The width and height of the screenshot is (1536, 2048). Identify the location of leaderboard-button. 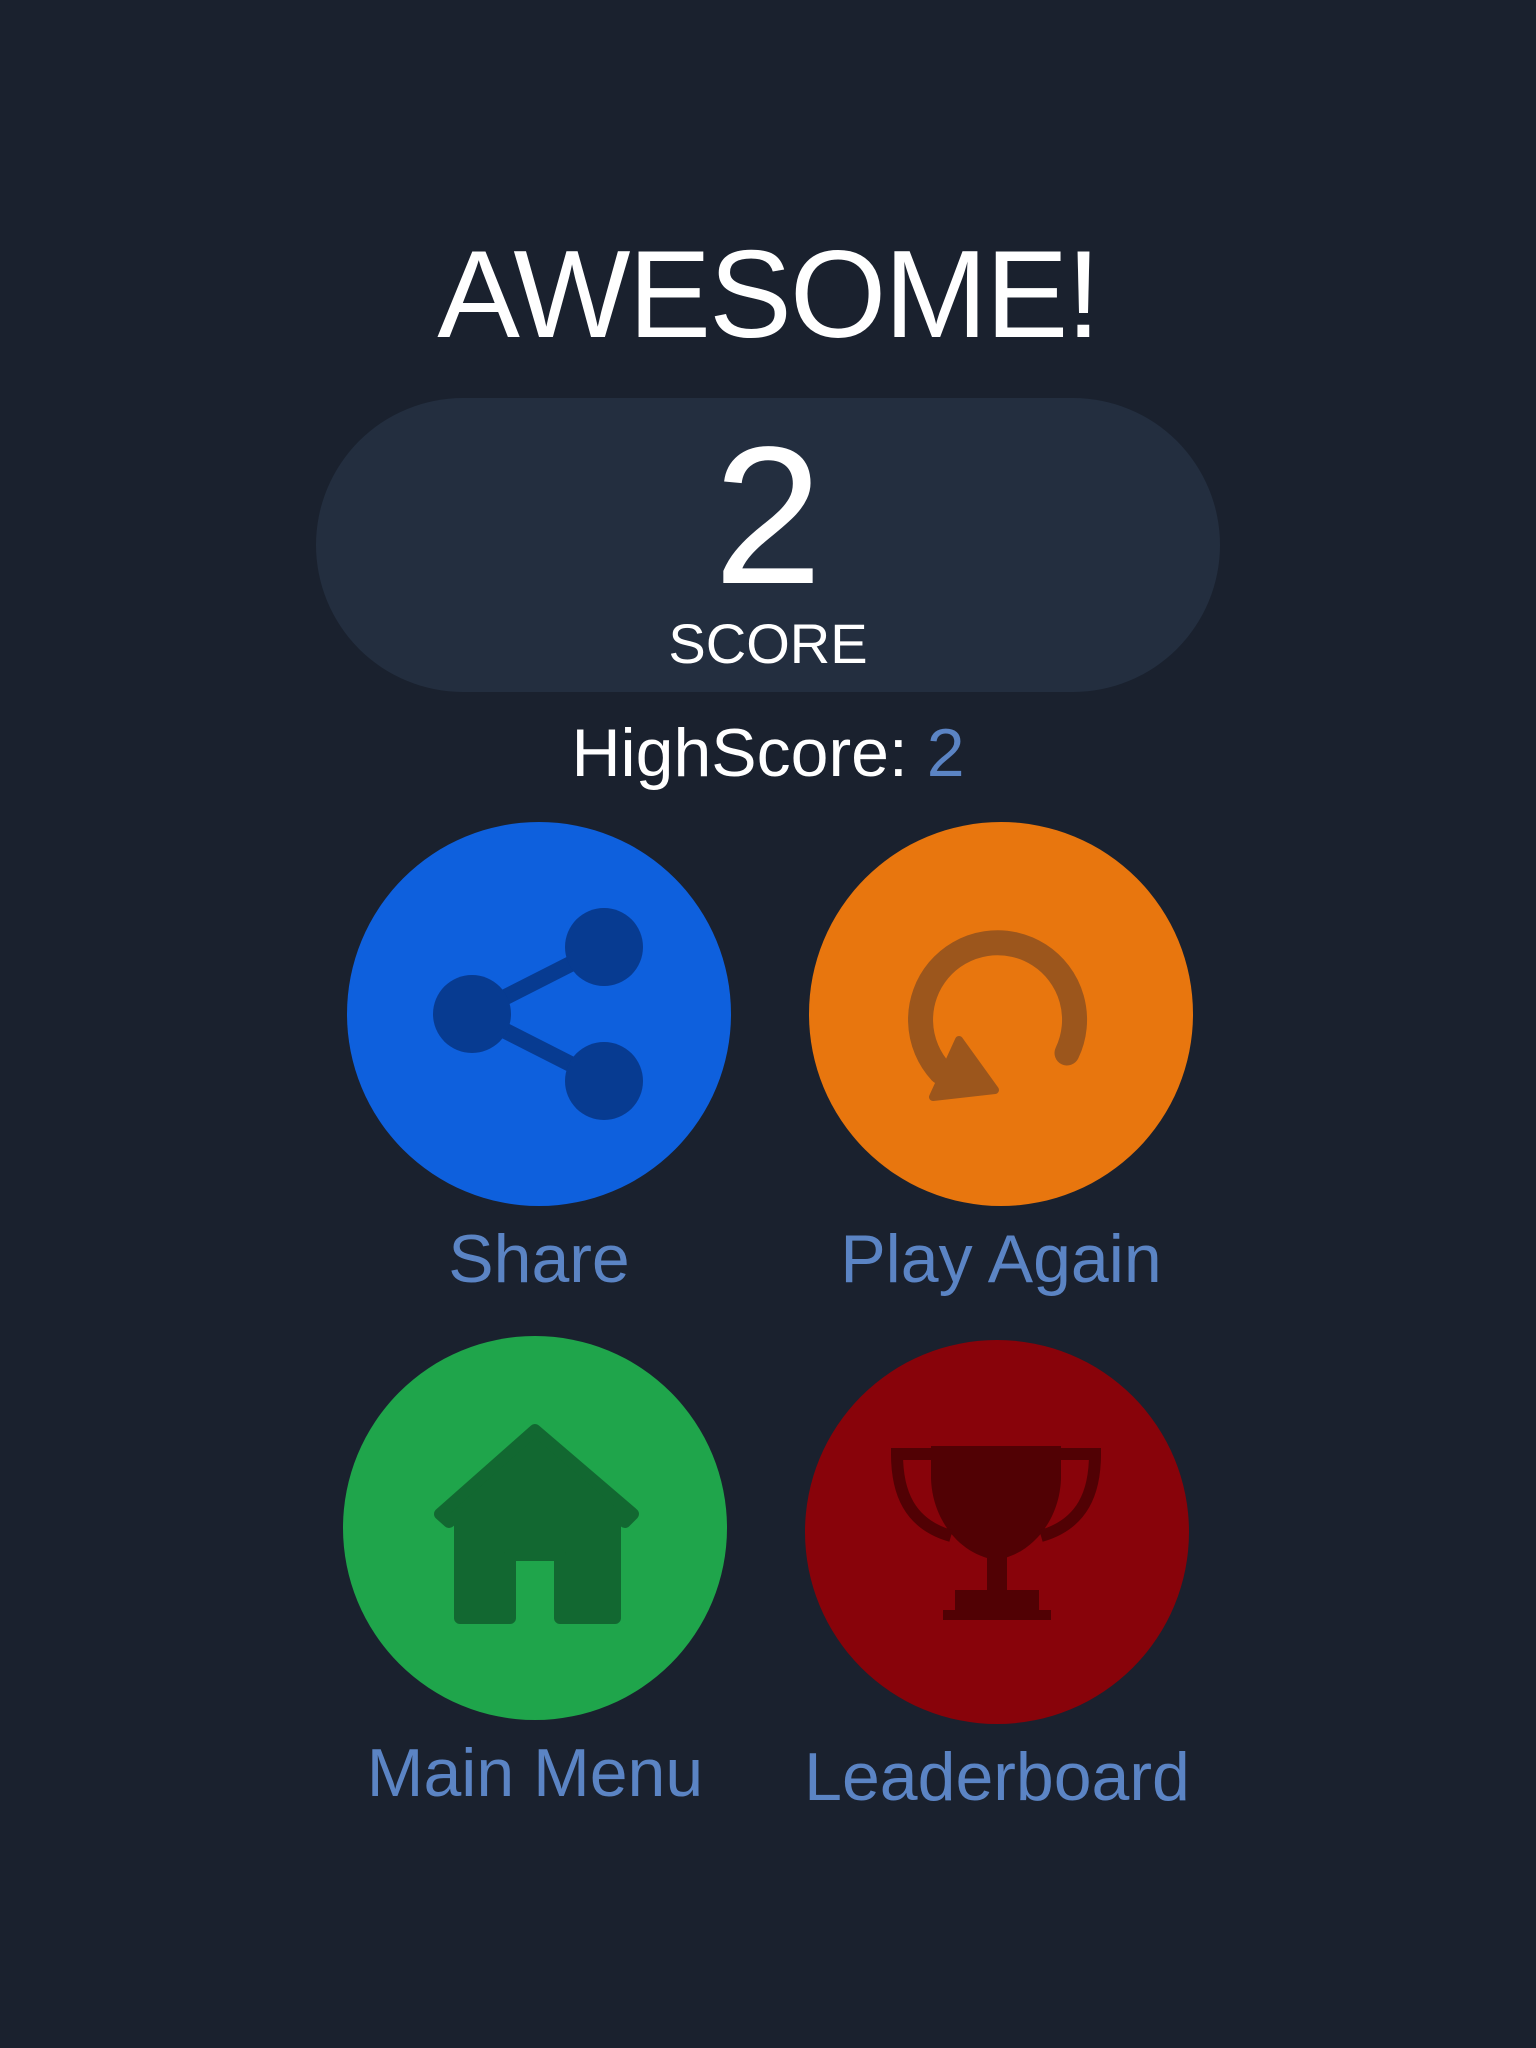
(997, 1532).